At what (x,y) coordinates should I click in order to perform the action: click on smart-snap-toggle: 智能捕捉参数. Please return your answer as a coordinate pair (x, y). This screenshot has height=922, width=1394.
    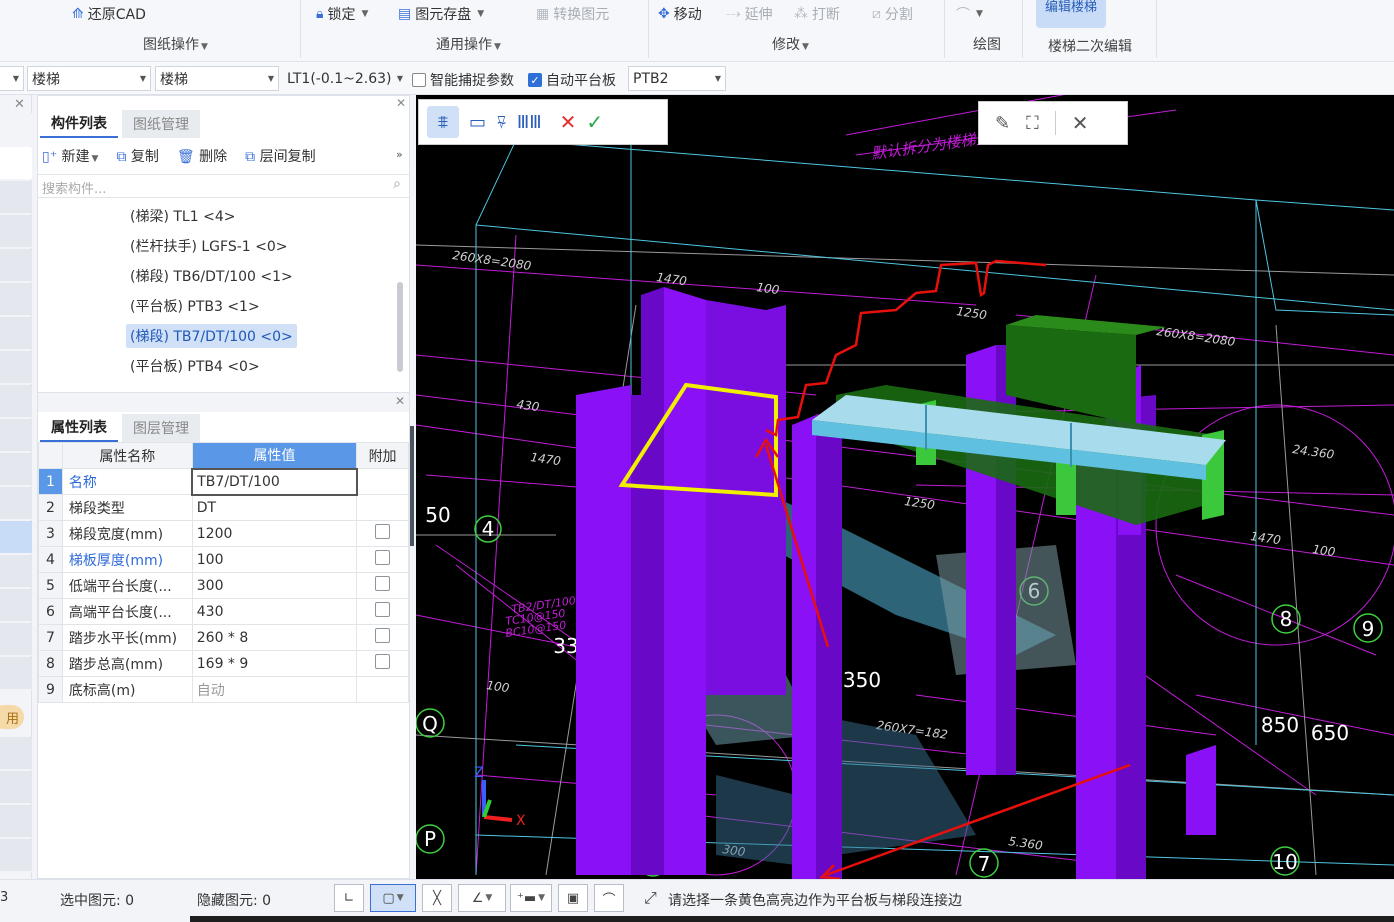
    Looking at the image, I should click on (463, 80).